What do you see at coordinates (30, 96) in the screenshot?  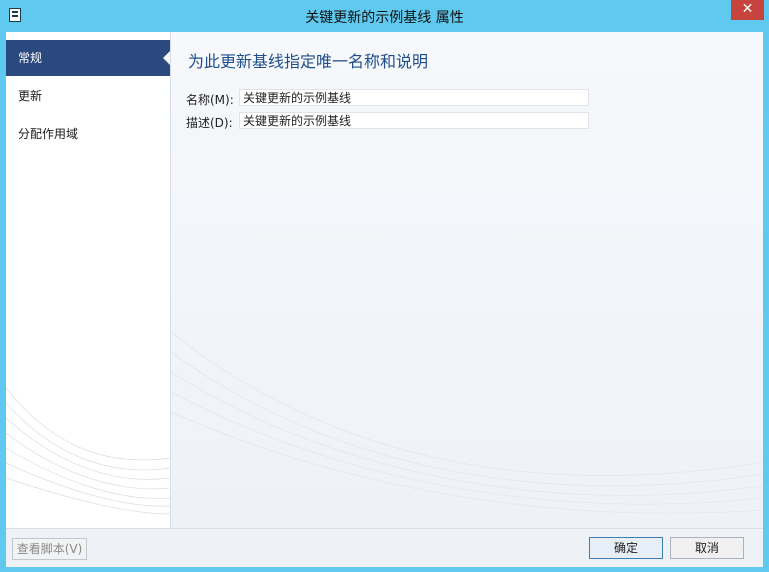 I see `sidebar-item-label: 更新` at bounding box center [30, 96].